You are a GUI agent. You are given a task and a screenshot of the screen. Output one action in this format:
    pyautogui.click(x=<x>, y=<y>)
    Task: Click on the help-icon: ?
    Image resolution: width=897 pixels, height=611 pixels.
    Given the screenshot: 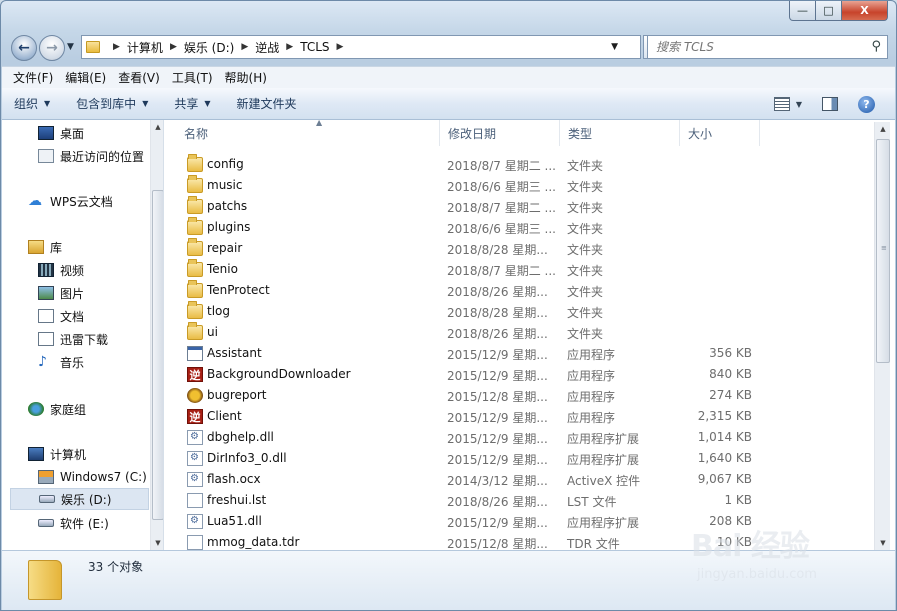 What is the action you would take?
    pyautogui.click(x=866, y=104)
    